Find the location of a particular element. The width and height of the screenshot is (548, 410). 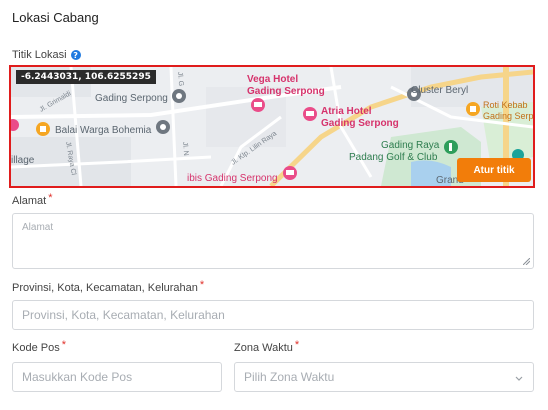

resize-handle-icon is located at coordinates (526, 261).